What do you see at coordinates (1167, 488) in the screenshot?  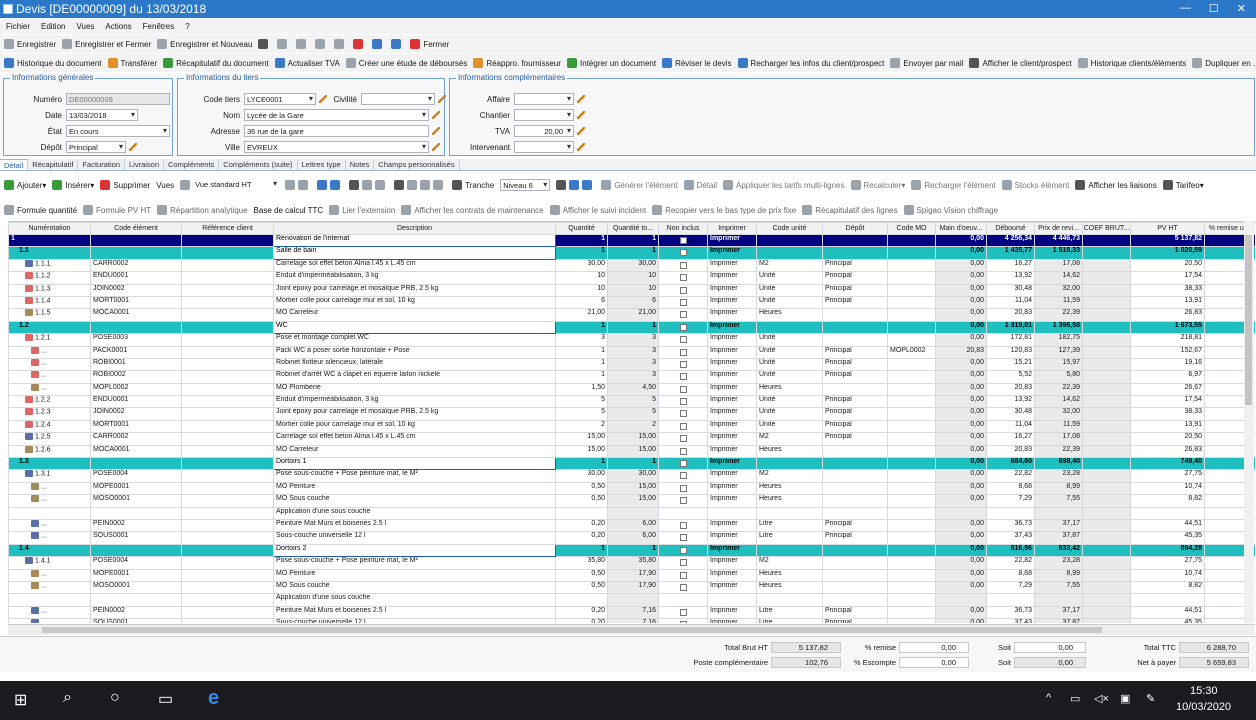 I see `sale-price-cell: 10,74` at bounding box center [1167, 488].